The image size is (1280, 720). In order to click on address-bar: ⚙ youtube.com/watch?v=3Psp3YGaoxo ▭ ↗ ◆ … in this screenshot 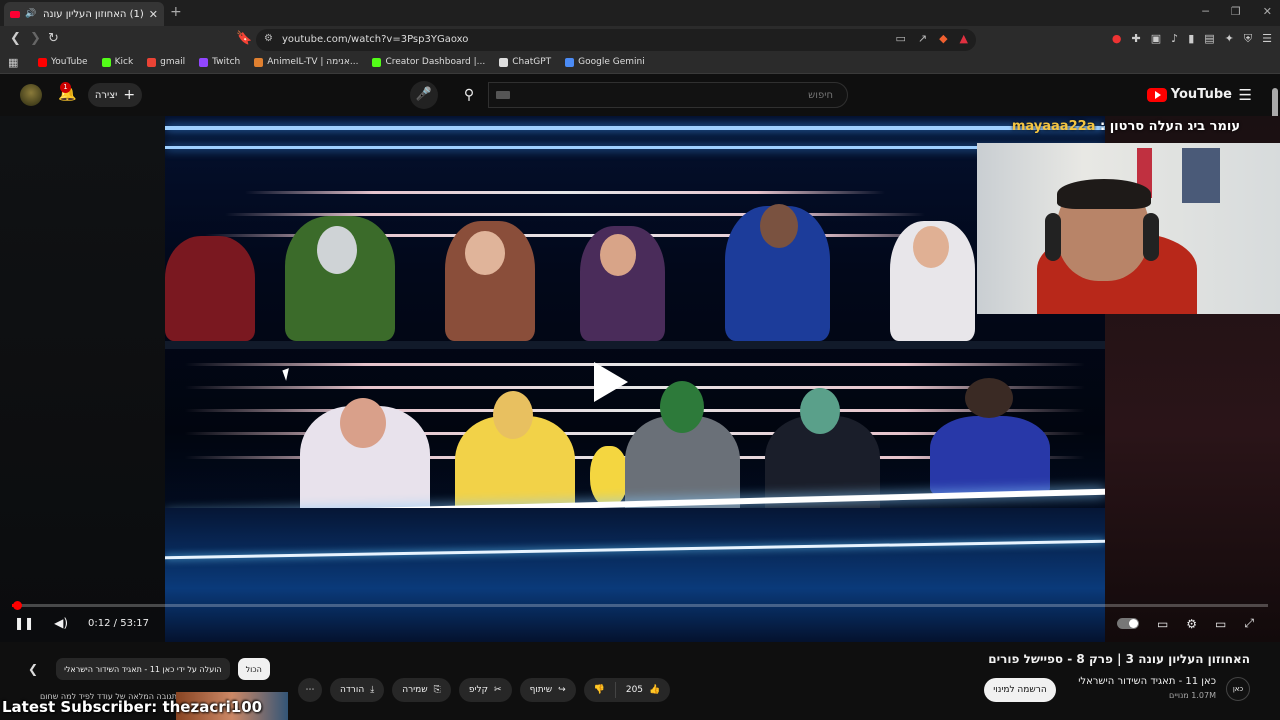, I will do `click(616, 40)`.